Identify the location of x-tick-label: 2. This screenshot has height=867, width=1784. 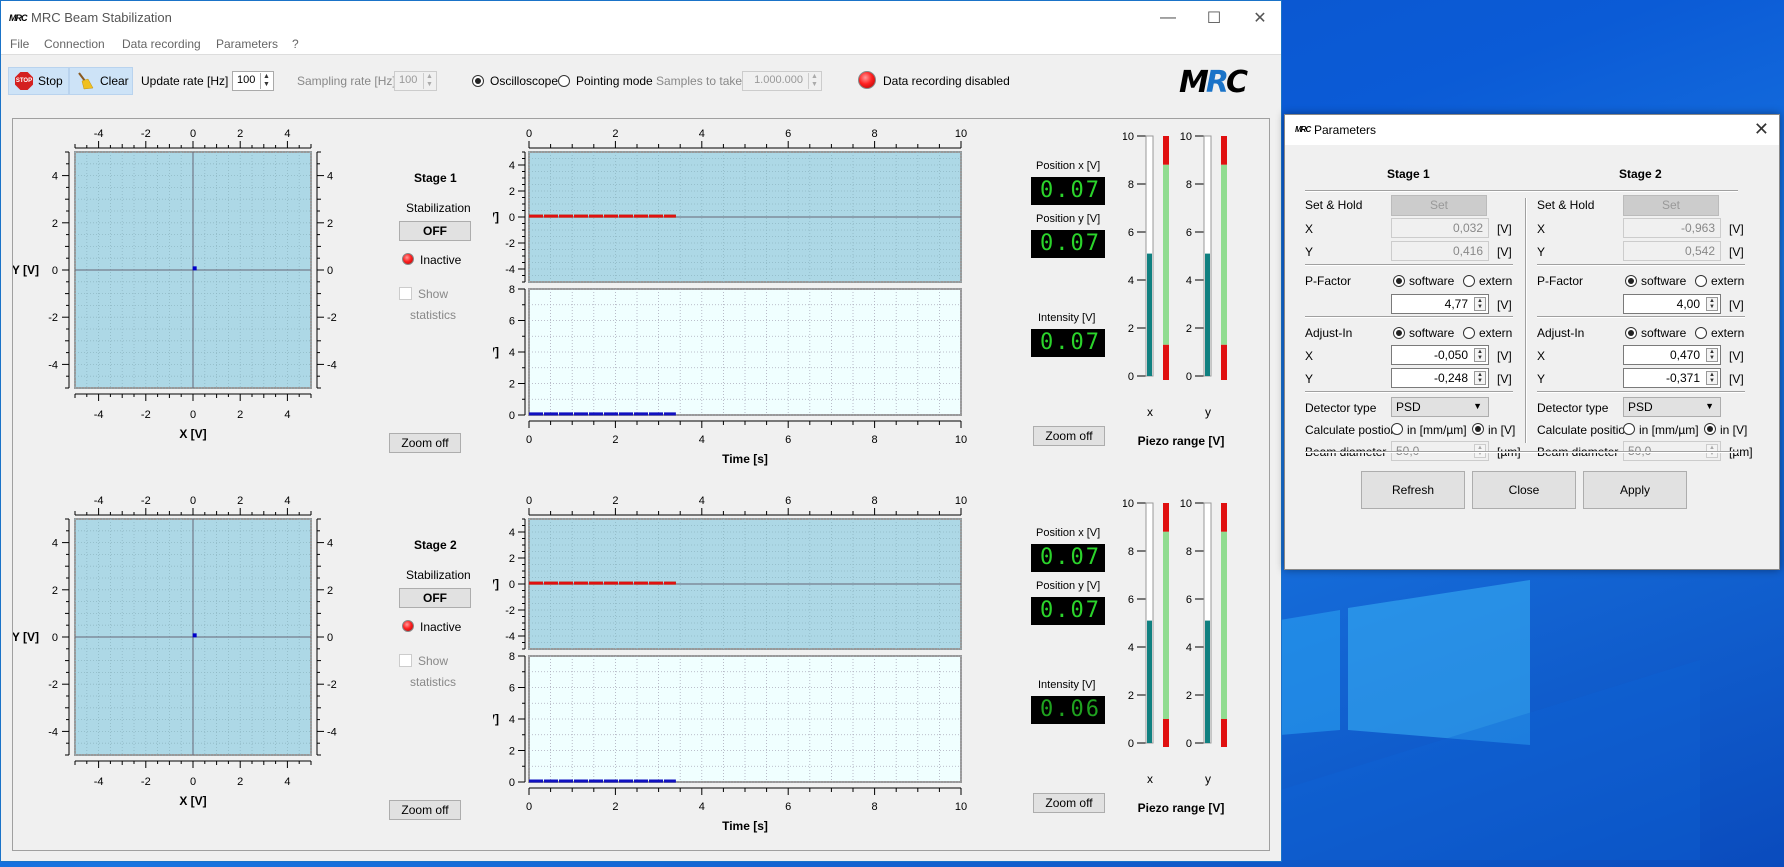
(615, 440).